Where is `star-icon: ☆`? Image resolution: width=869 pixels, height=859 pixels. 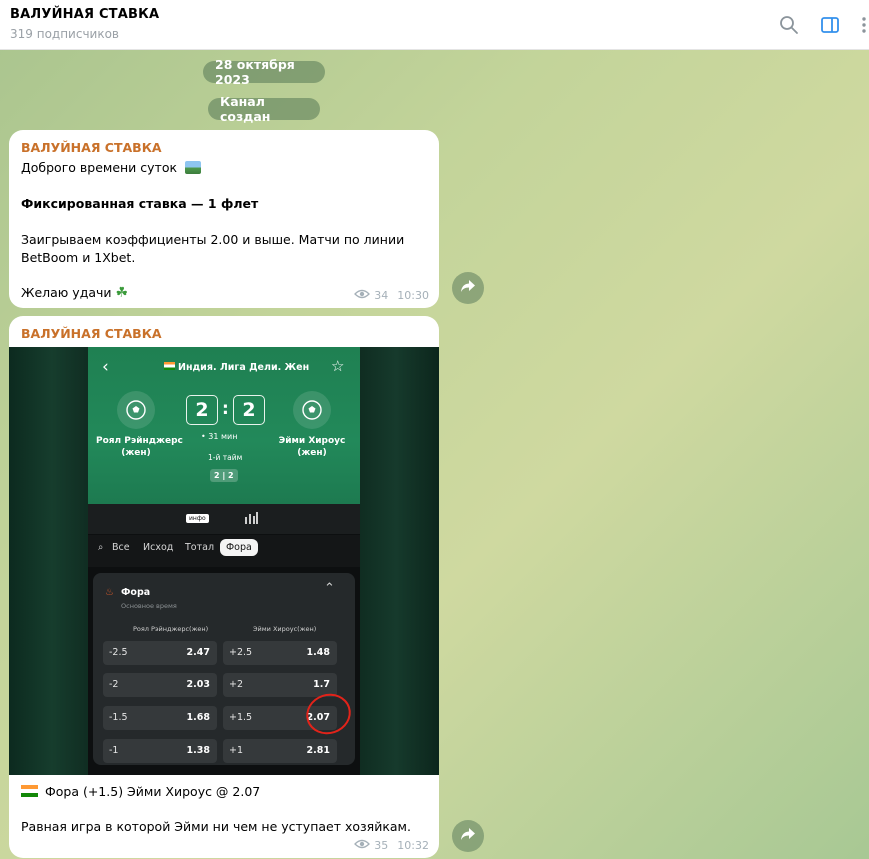
star-icon: ☆ is located at coordinates (338, 366).